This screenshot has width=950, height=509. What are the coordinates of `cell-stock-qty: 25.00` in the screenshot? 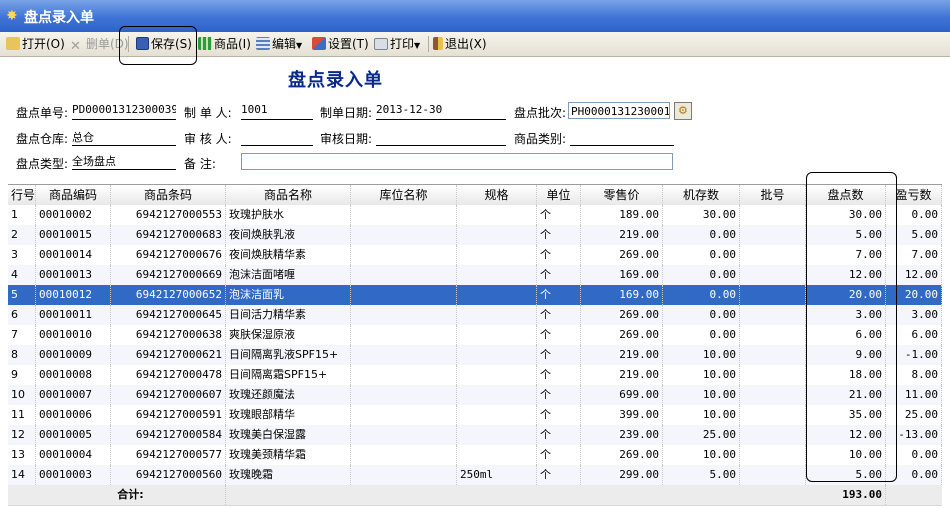 It's located at (701, 435).